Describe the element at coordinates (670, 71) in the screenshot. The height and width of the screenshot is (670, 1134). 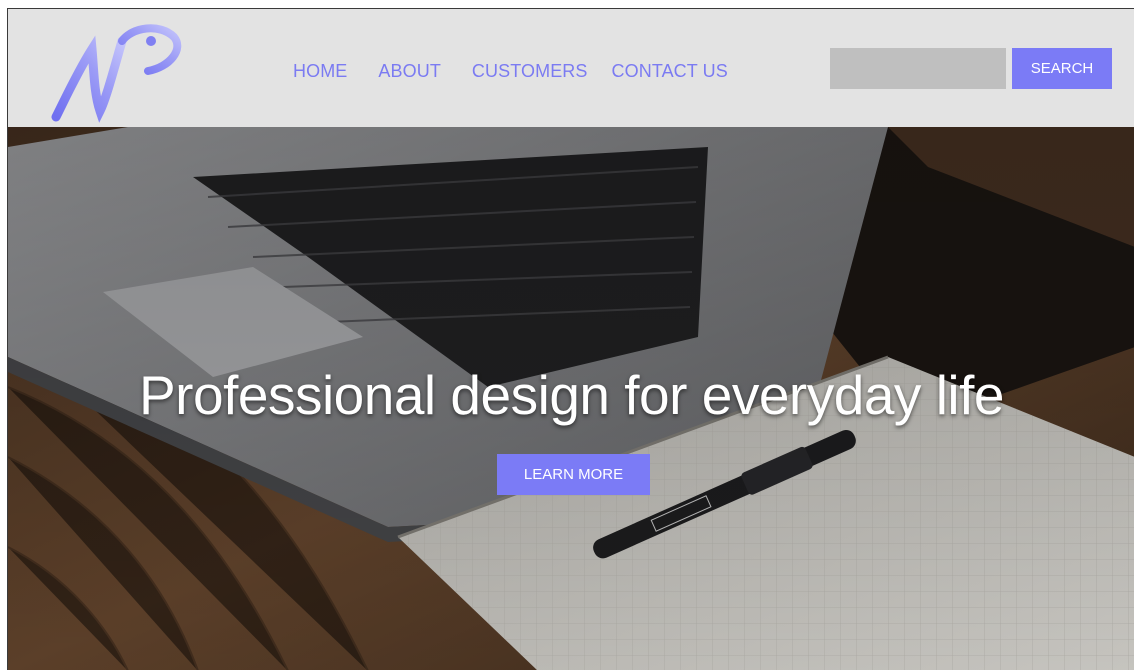
I see `nav-contact-link: CONTACT US` at that location.